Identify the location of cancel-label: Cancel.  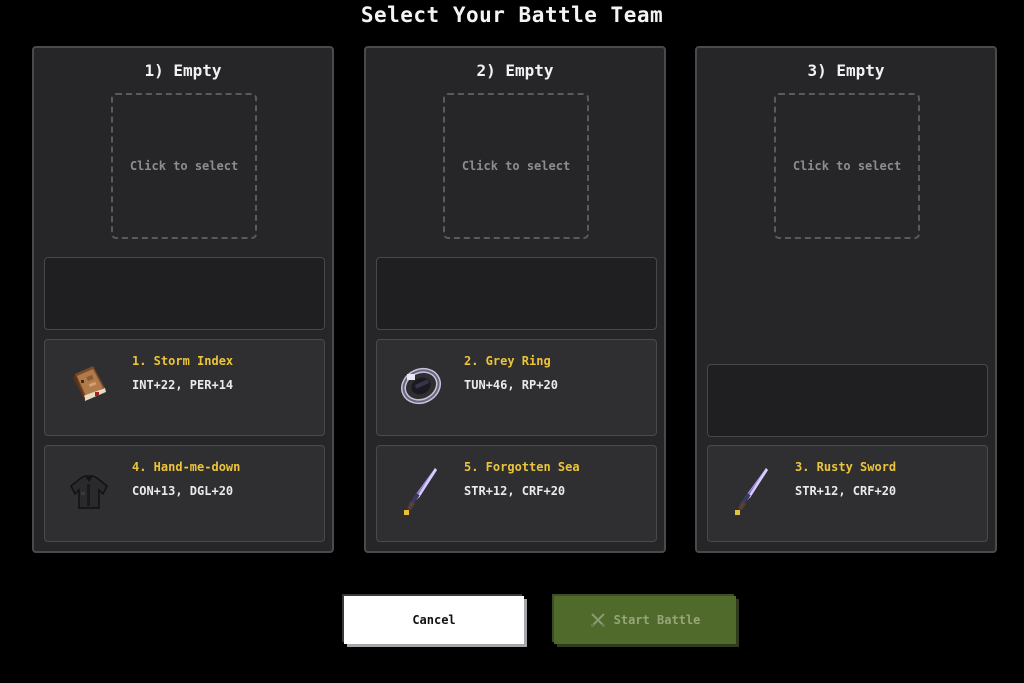
(434, 620).